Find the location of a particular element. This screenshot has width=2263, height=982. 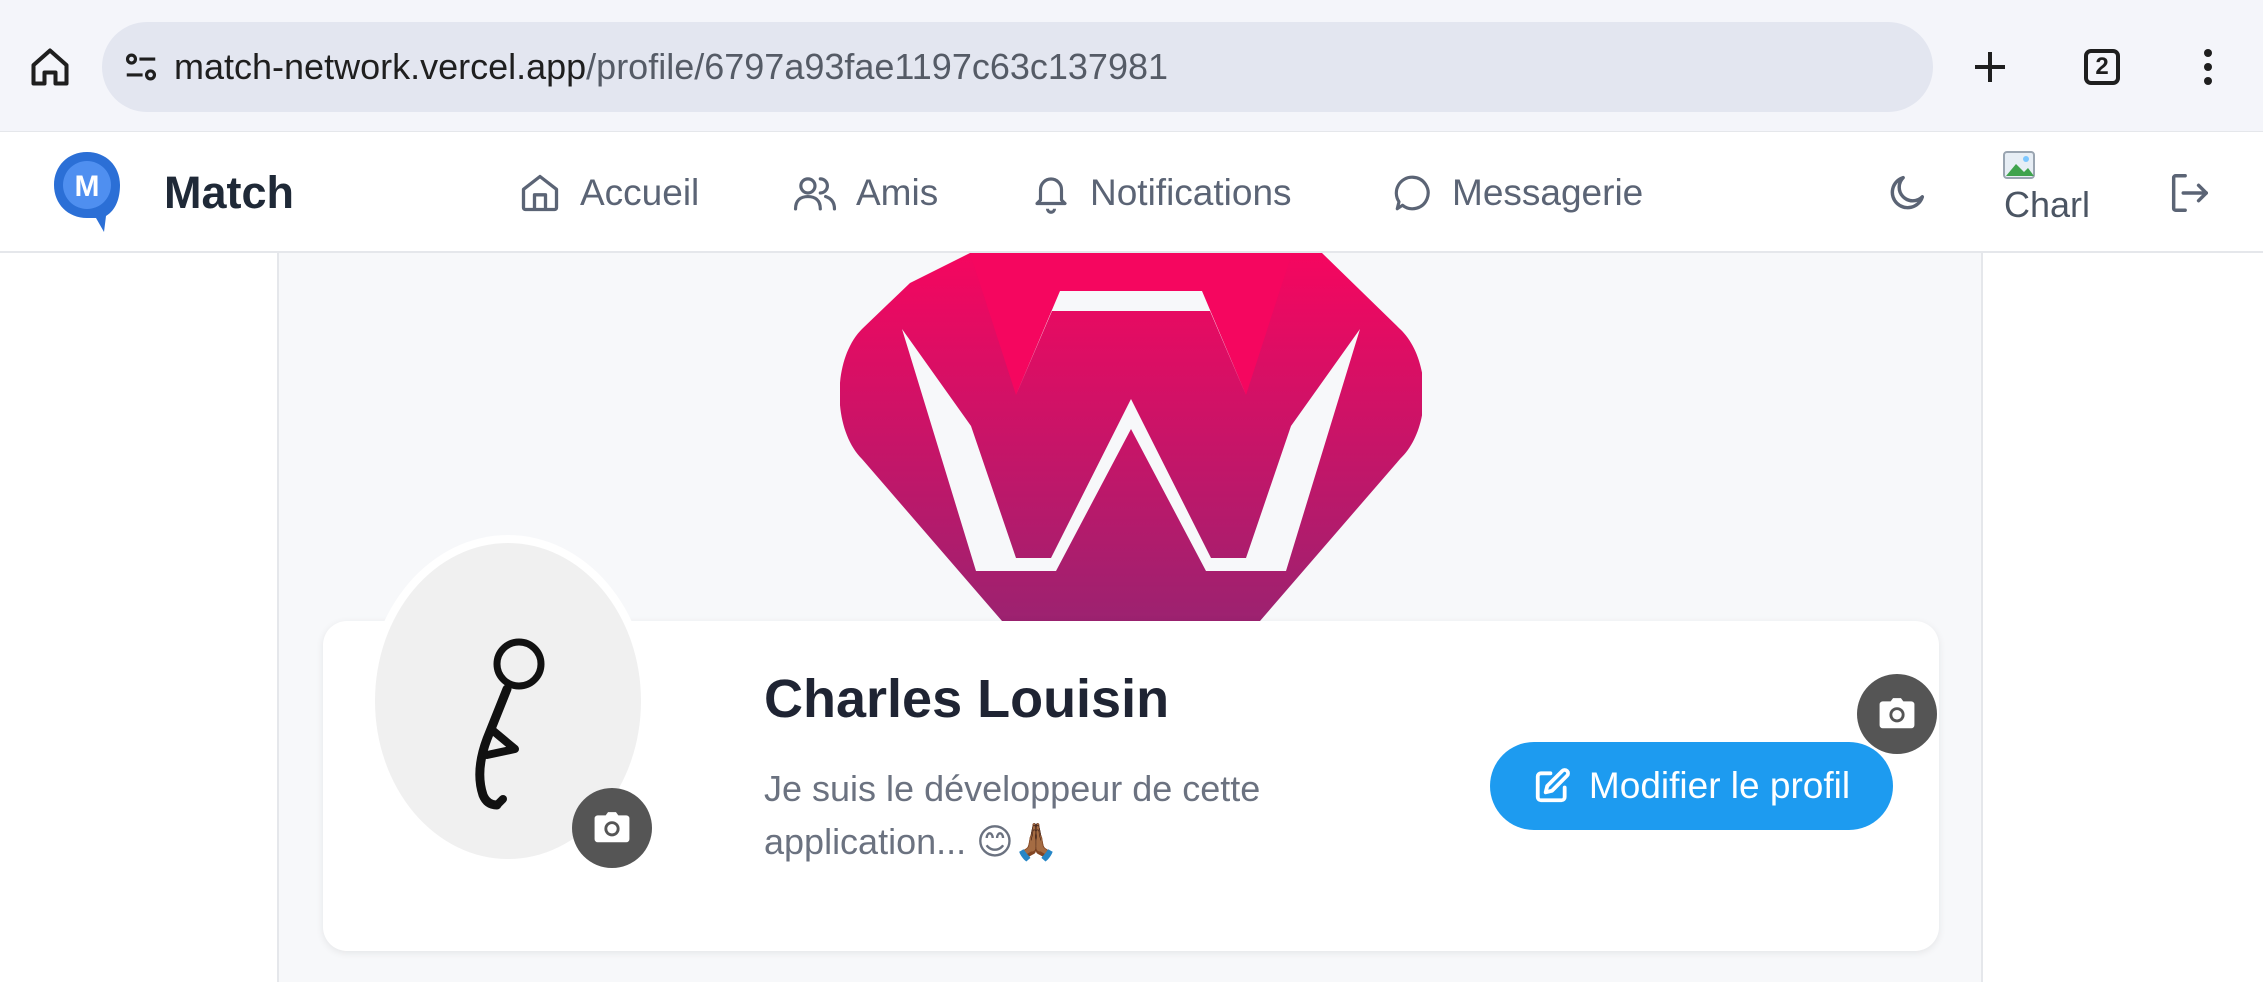

header-avatar: Charl is located at coordinates (2046, 195).